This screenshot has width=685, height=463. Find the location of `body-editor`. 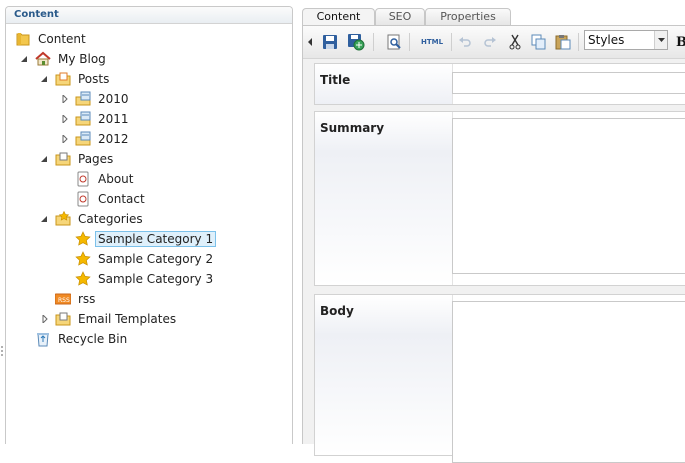

body-editor is located at coordinates (568, 382).